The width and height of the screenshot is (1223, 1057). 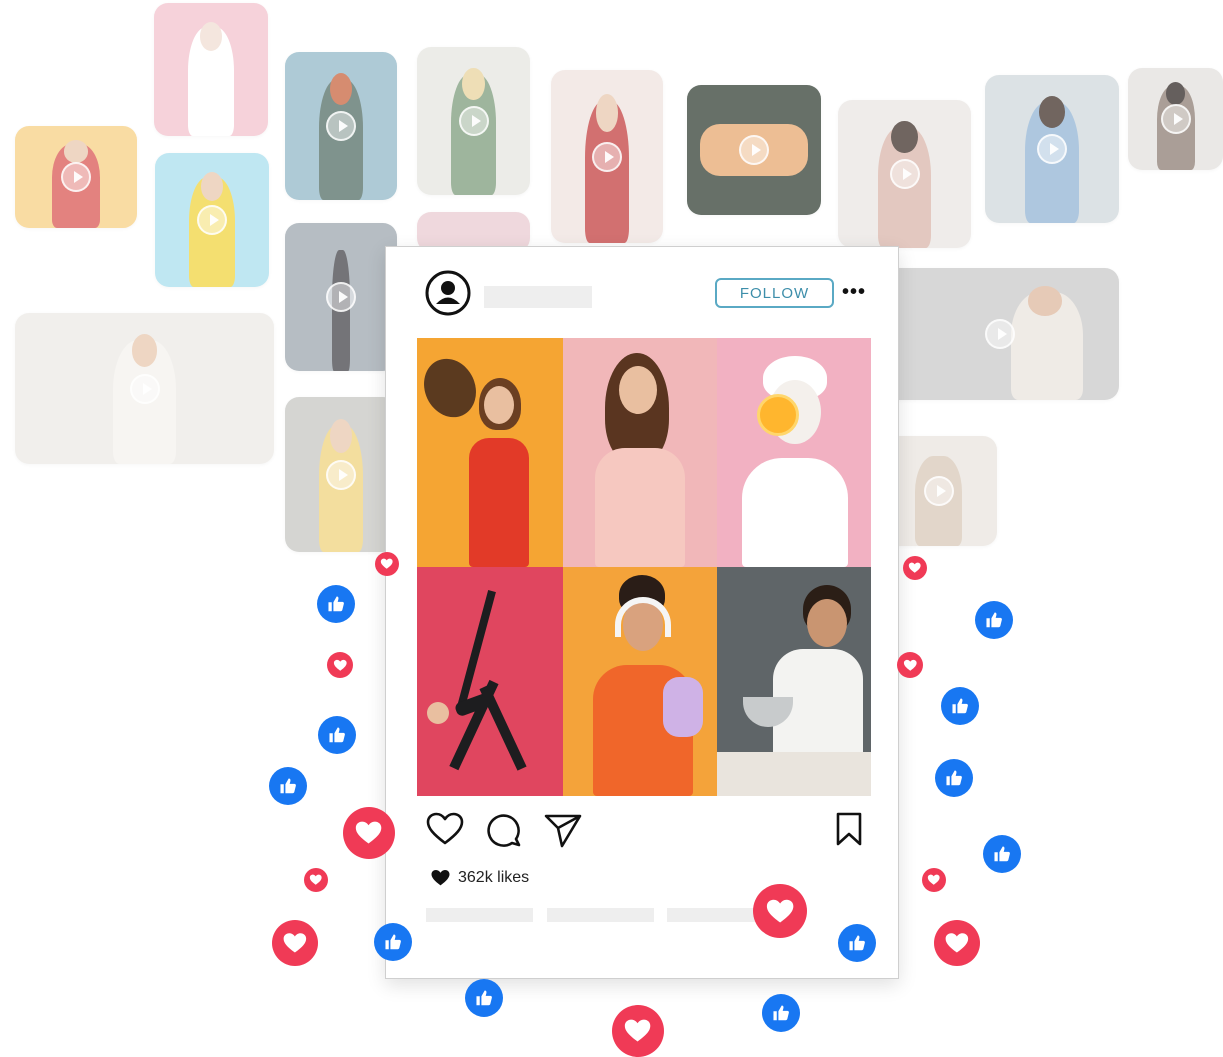 What do you see at coordinates (440, 878) in the screenshot?
I see `heart-filled-icon` at bounding box center [440, 878].